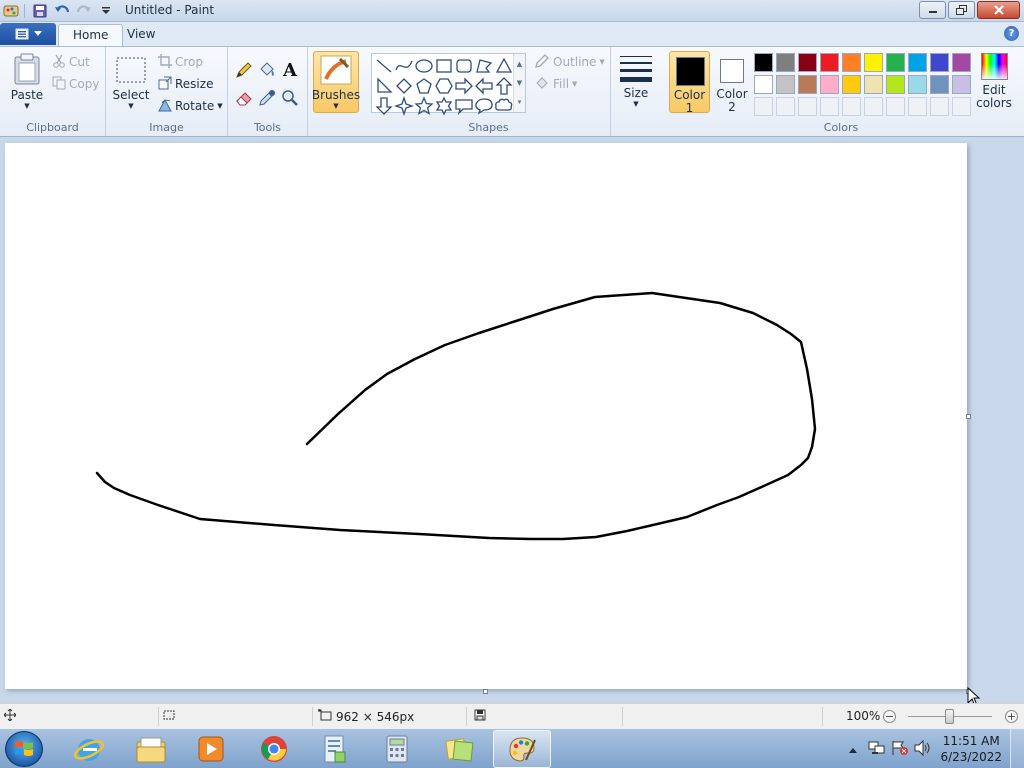 This screenshot has width=1024, height=768. I want to click on triangle-shape-icon, so click(504, 66).